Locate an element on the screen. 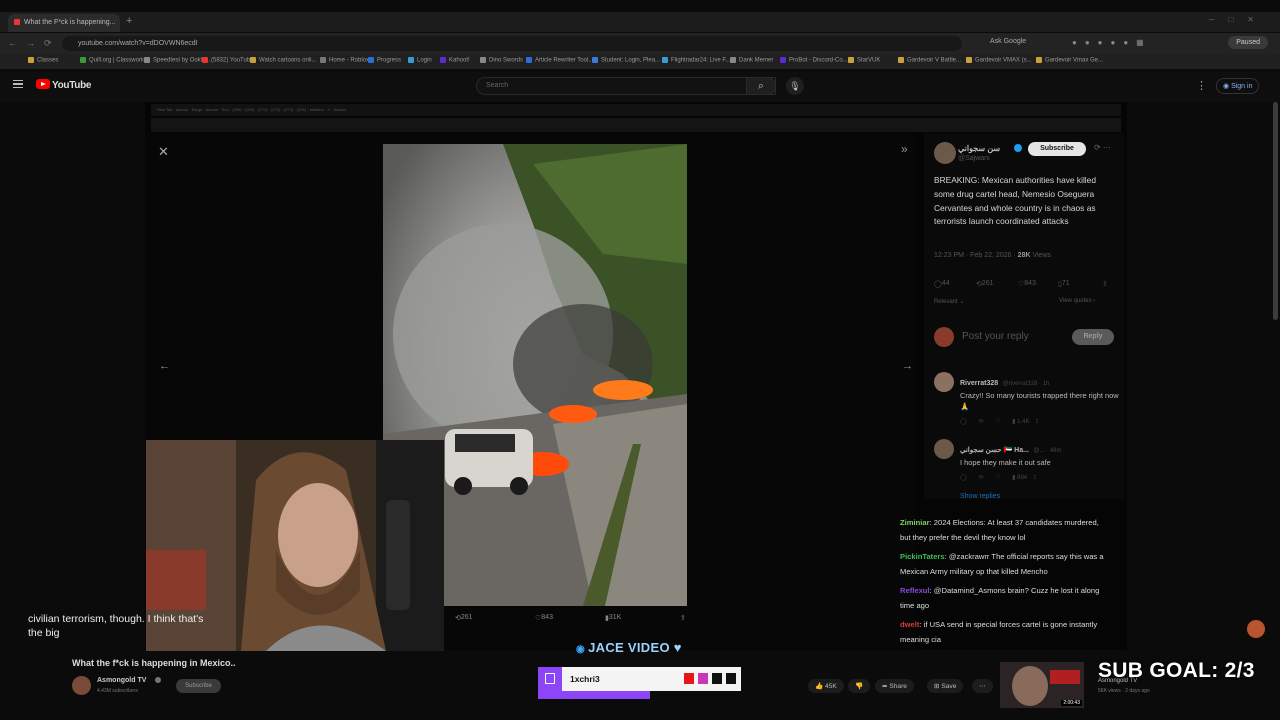  bookmark-item: Quill.org | Classwork is located at coordinates (112, 60).